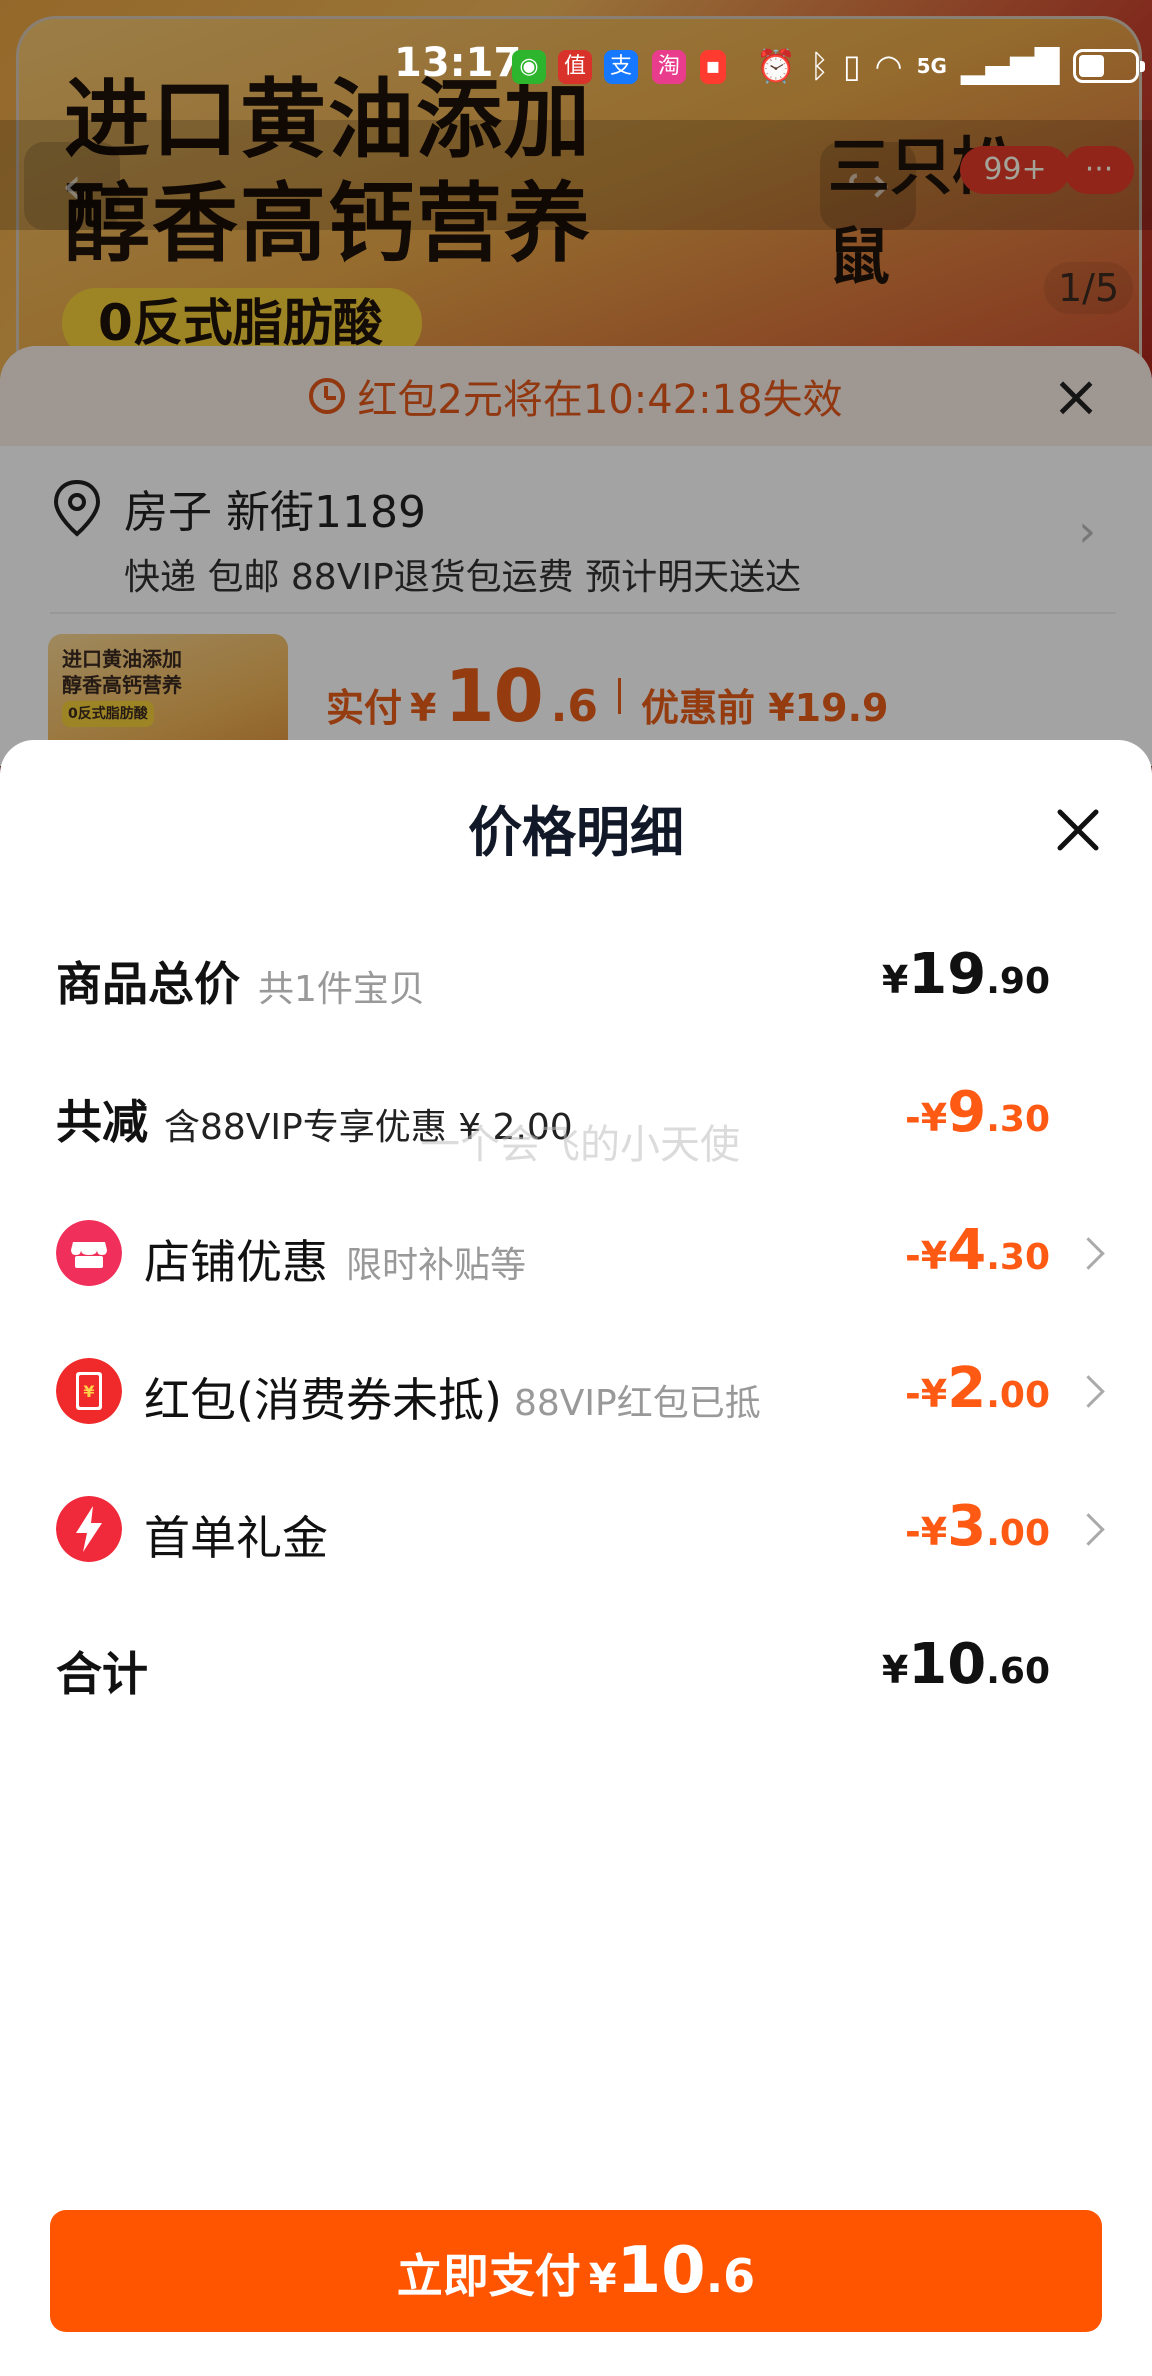 This screenshot has height=2376, width=1152. What do you see at coordinates (436, 1265) in the screenshot?
I see `row-sub: 限时补贴等` at bounding box center [436, 1265].